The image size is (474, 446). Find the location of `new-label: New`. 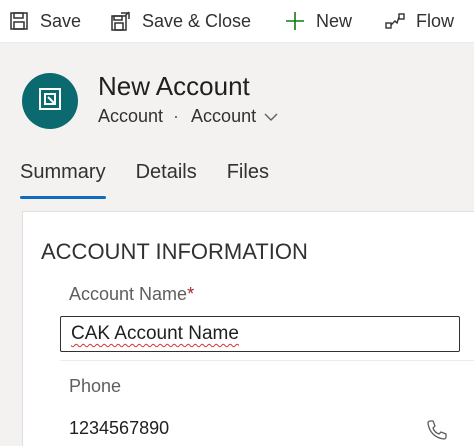

new-label: New is located at coordinates (334, 20).